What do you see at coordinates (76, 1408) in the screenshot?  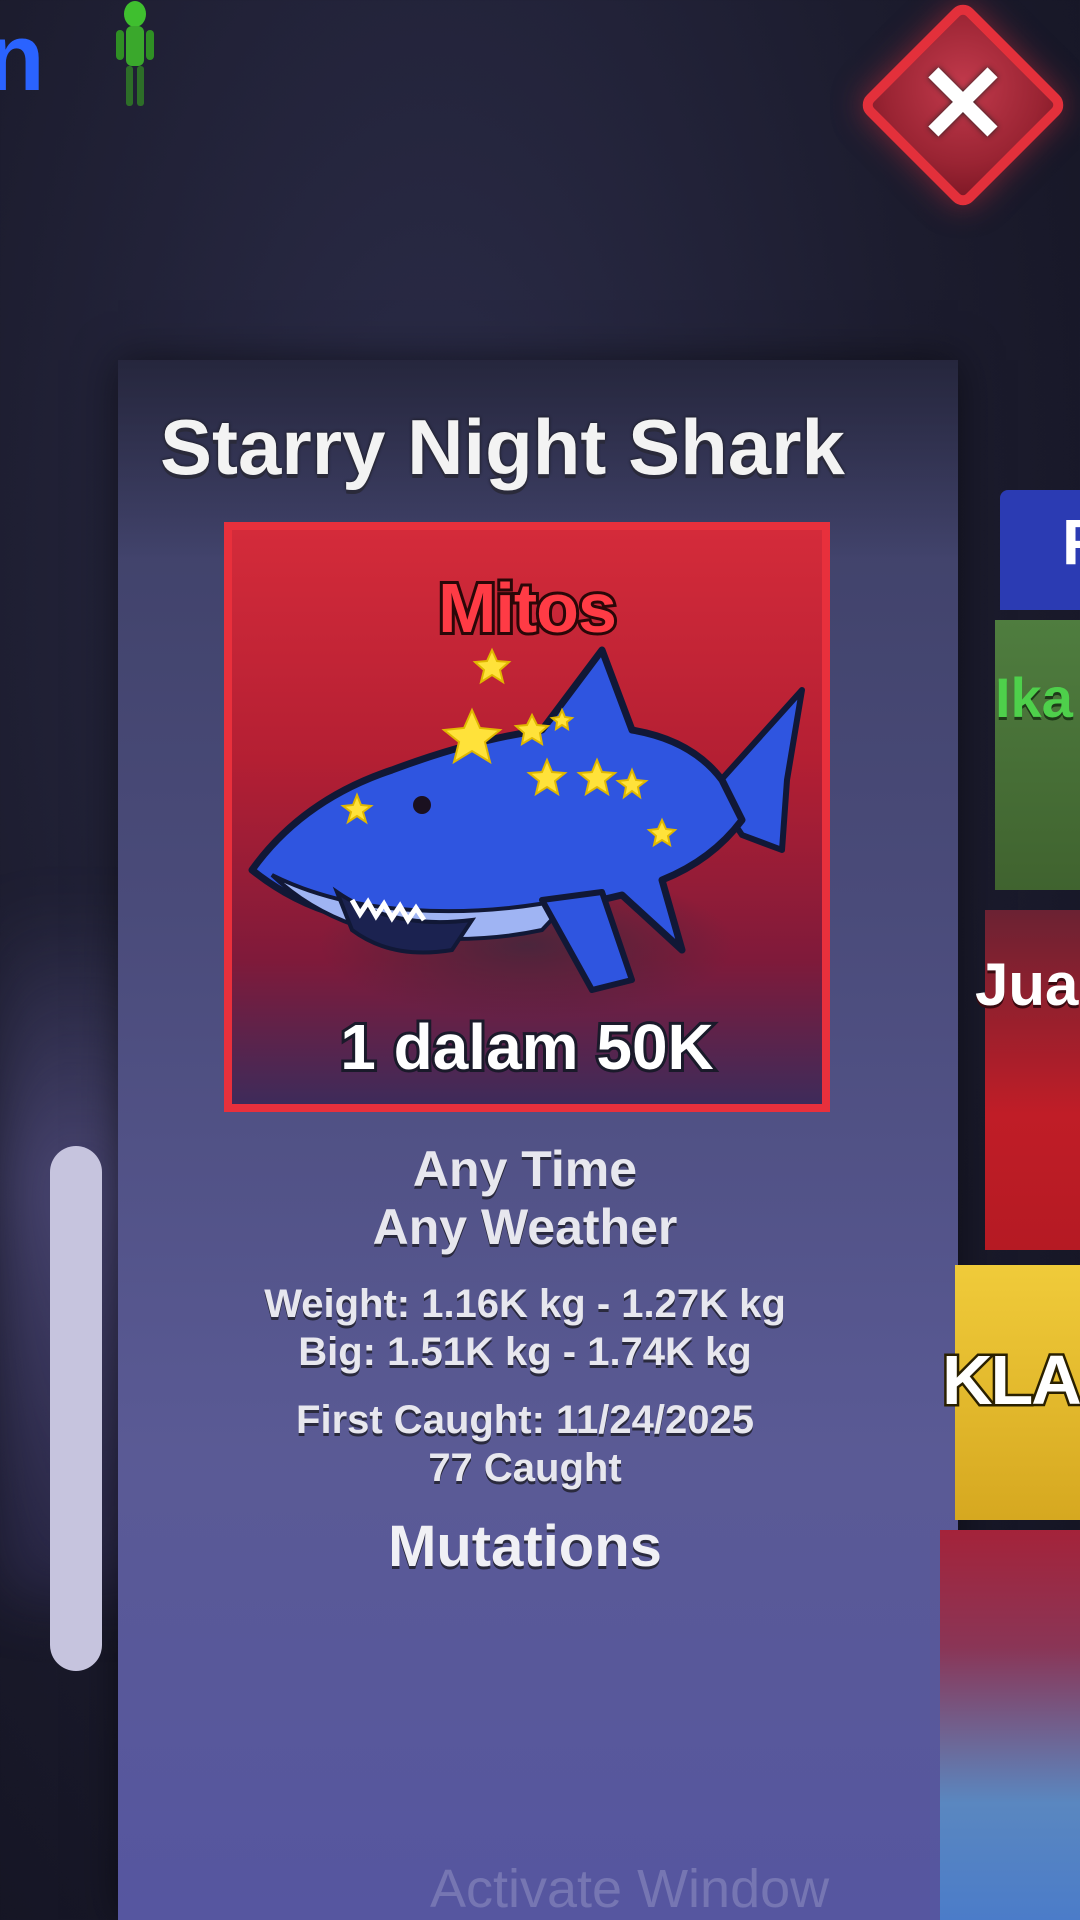 I see `scrollbar-thumb` at bounding box center [76, 1408].